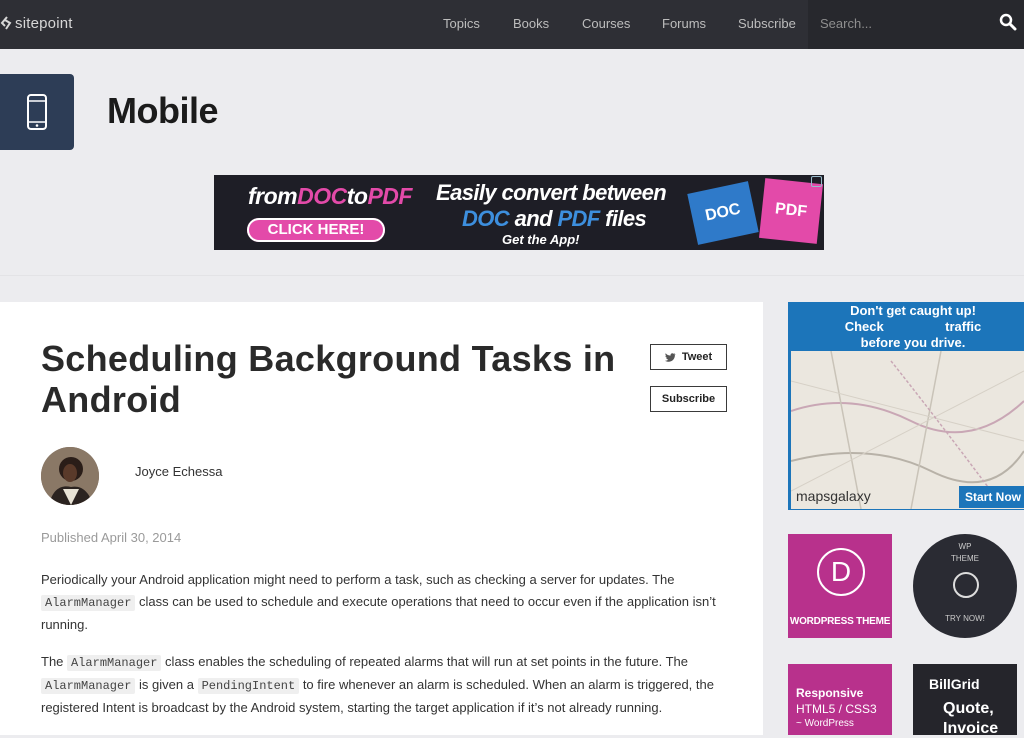 The image size is (1024, 738). Describe the element at coordinates (723, 213) in the screenshot. I see `doc-file-icon: DOC` at that location.